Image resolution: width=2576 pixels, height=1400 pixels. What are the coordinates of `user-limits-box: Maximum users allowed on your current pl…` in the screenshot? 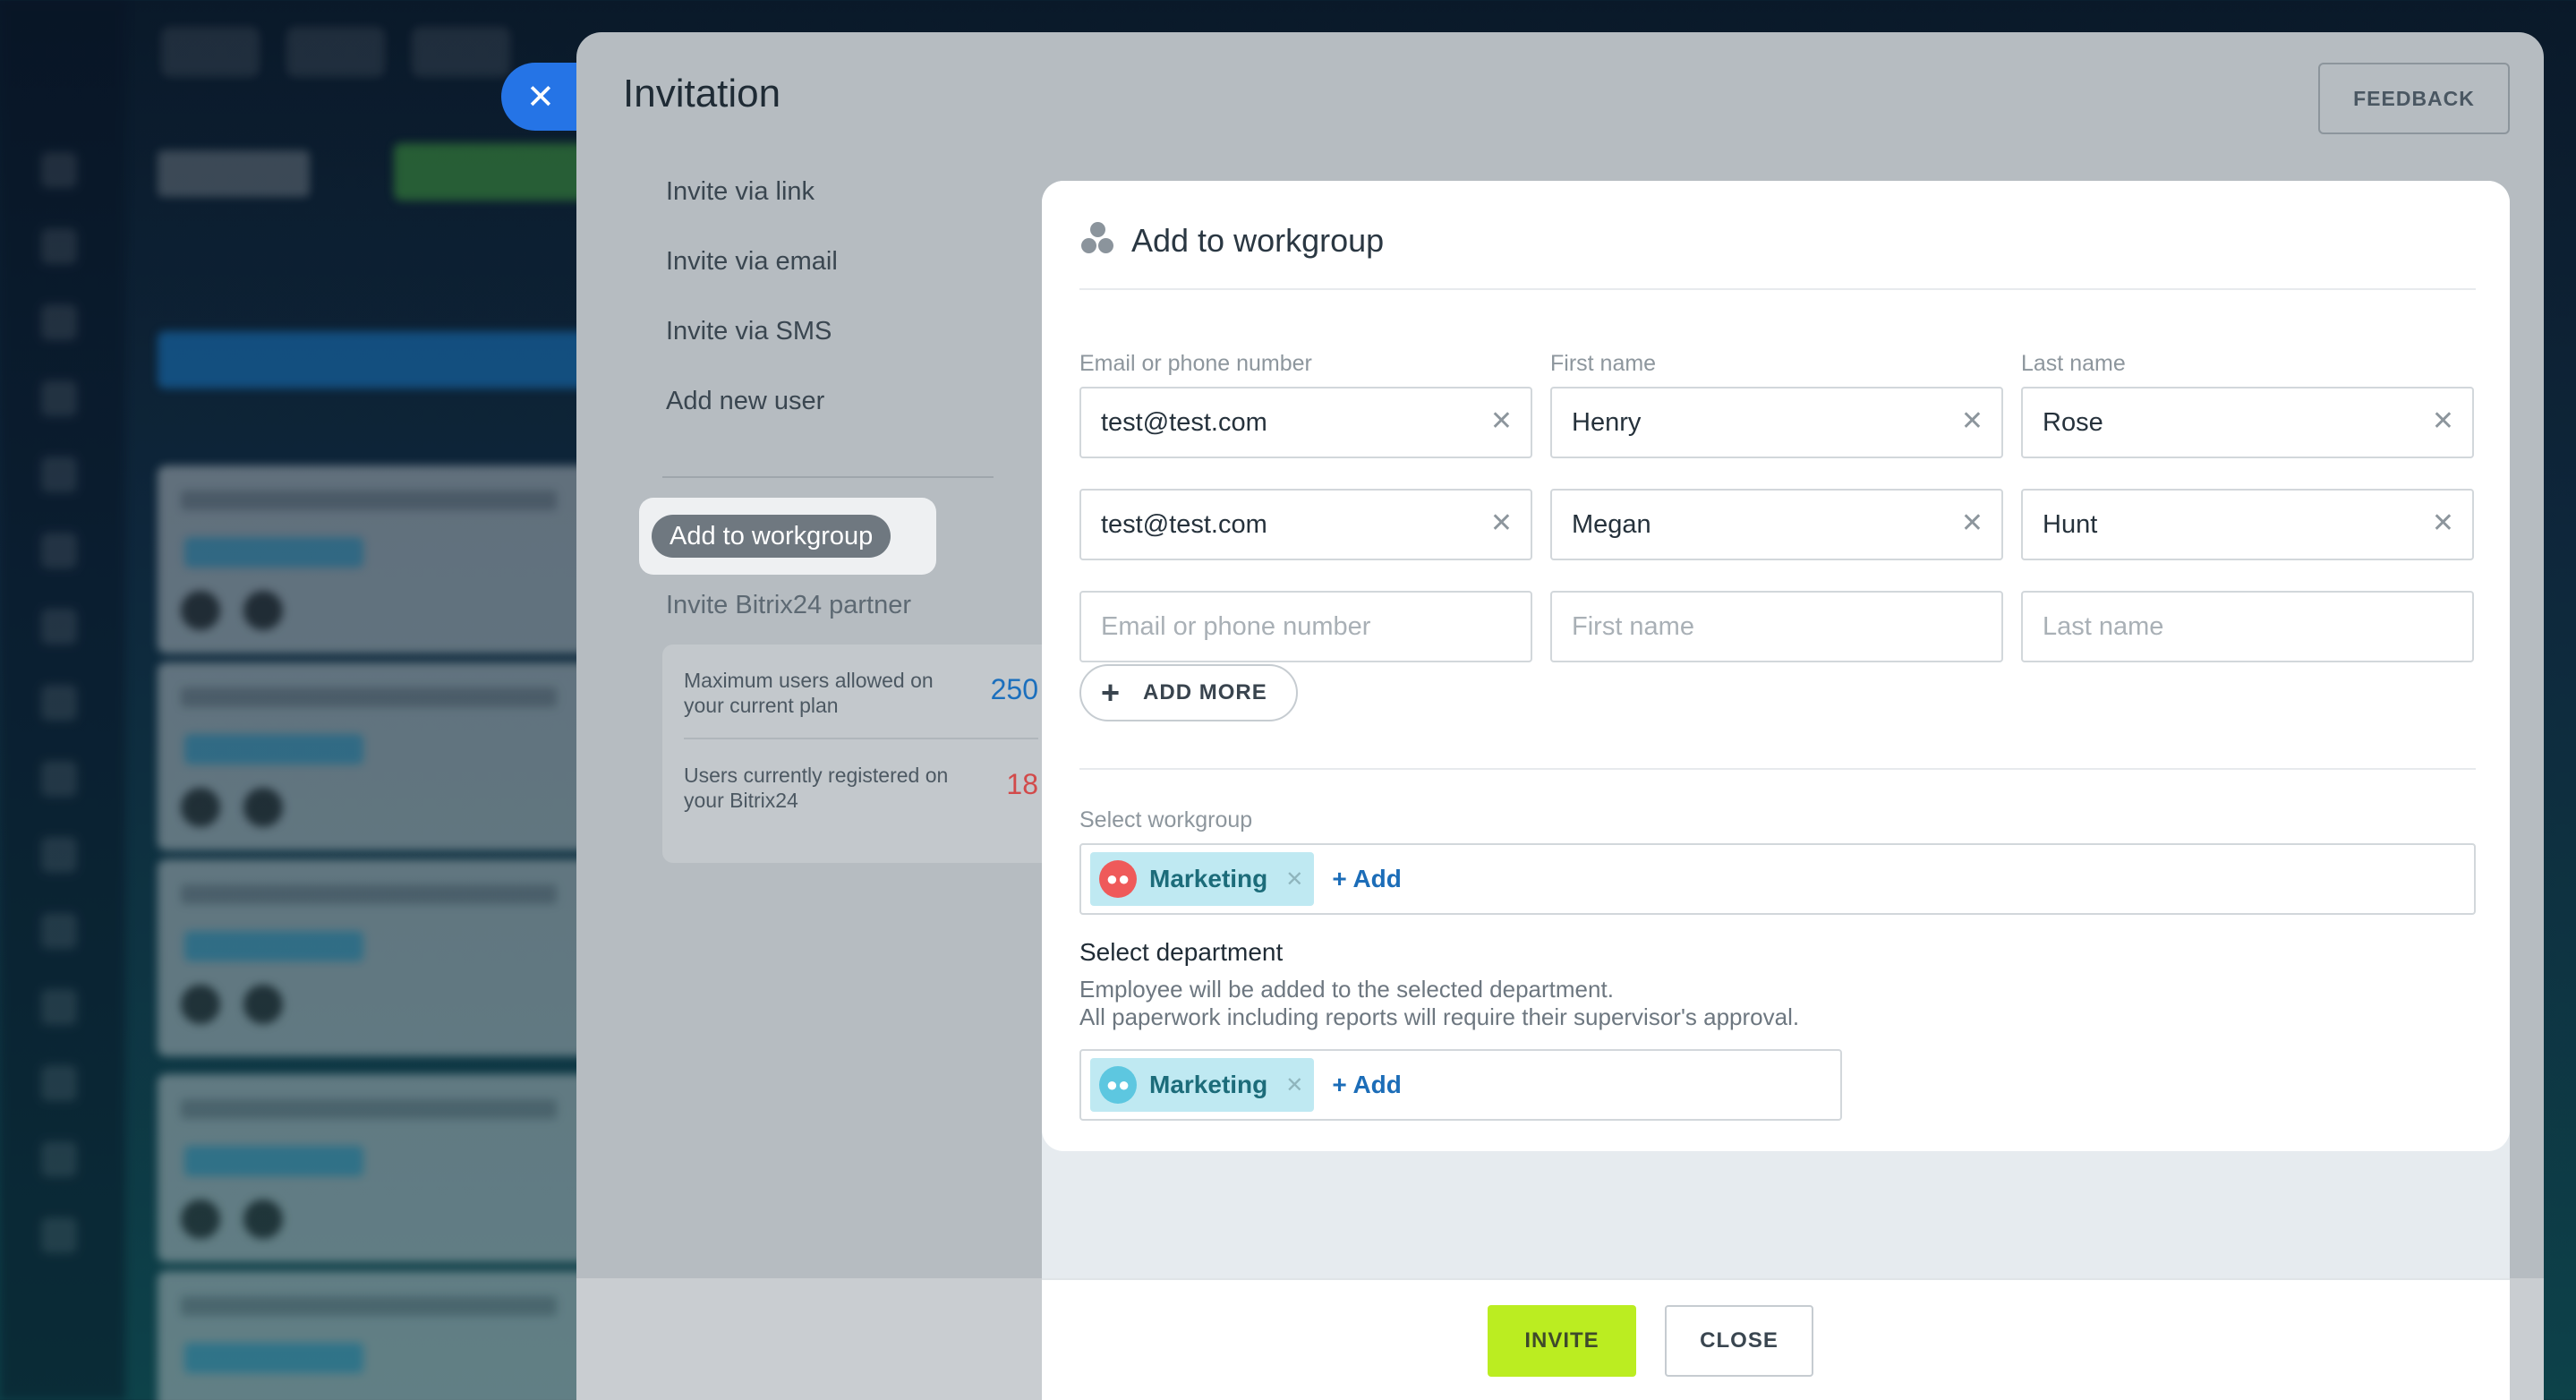 It's located at (858, 754).